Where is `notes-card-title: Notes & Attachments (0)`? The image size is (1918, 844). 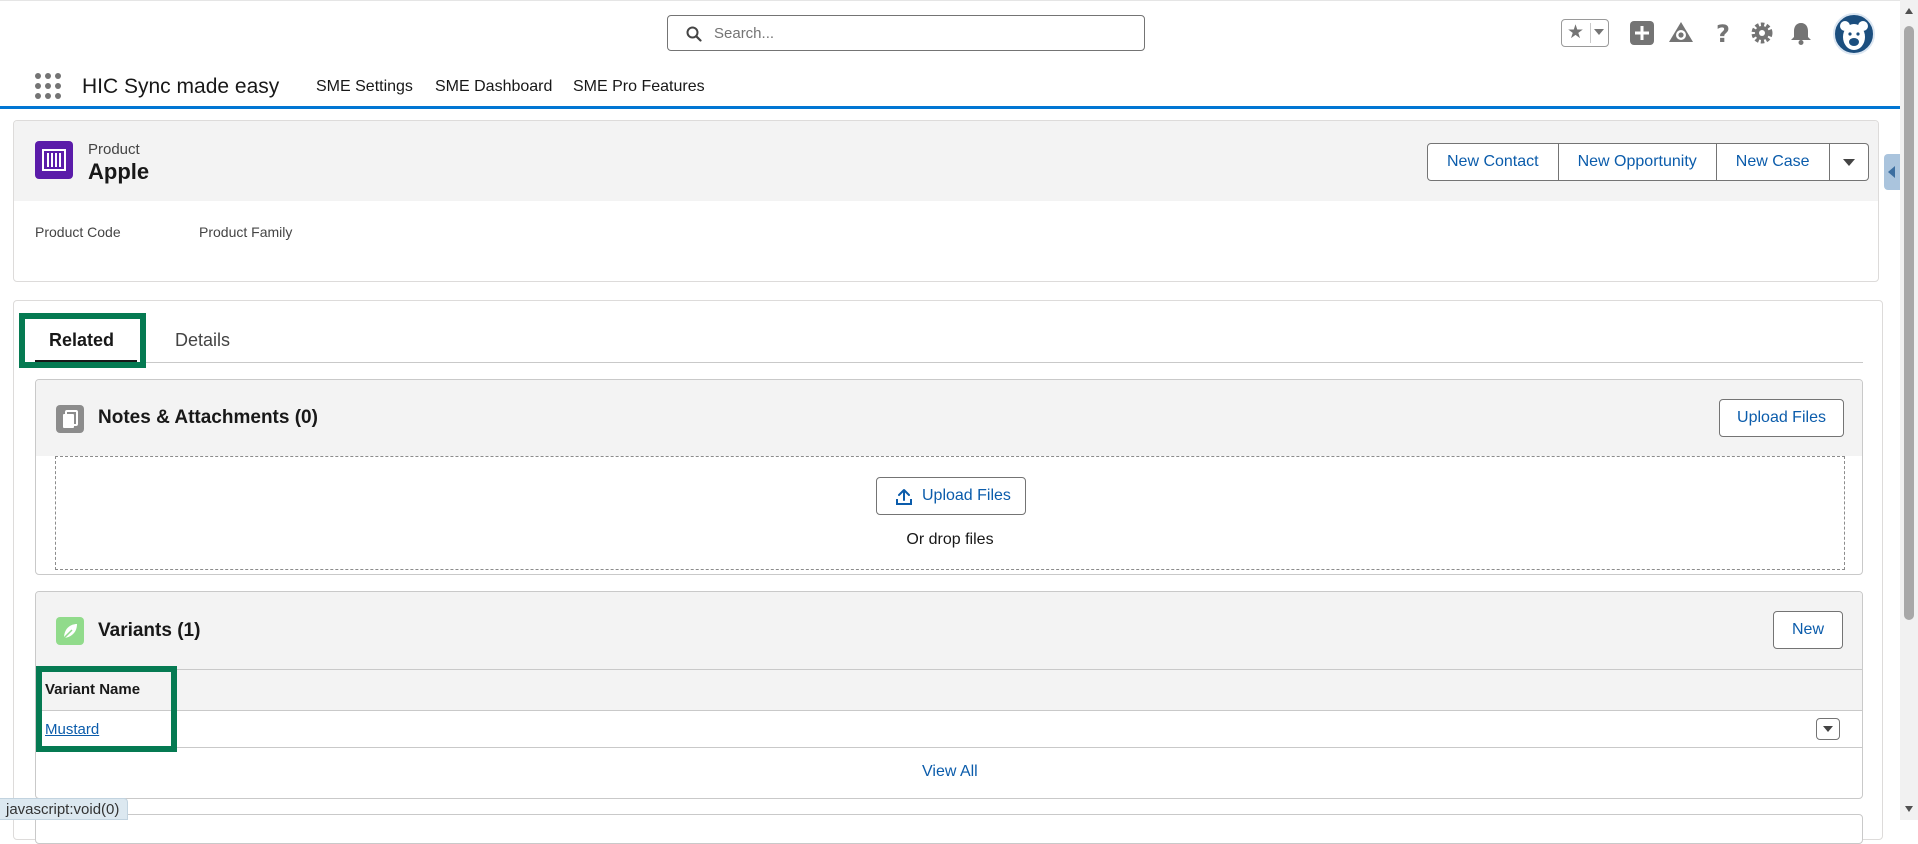
notes-card-title: Notes & Attachments (0) is located at coordinates (208, 417).